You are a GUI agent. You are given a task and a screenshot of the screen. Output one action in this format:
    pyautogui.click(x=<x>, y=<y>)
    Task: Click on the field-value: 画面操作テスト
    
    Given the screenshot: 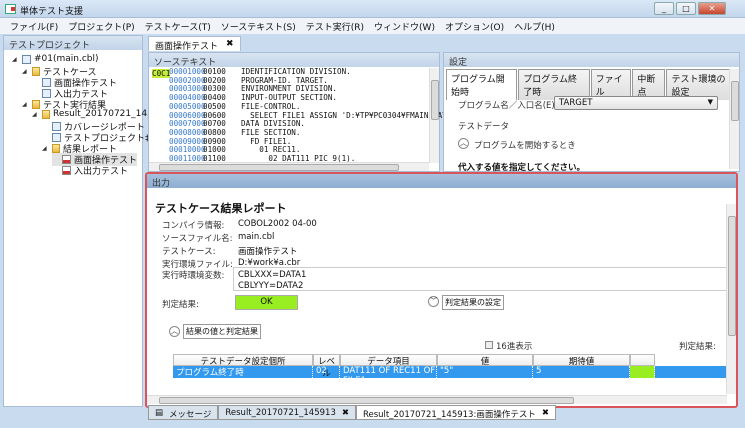 What is the action you would take?
    pyautogui.click(x=268, y=252)
    